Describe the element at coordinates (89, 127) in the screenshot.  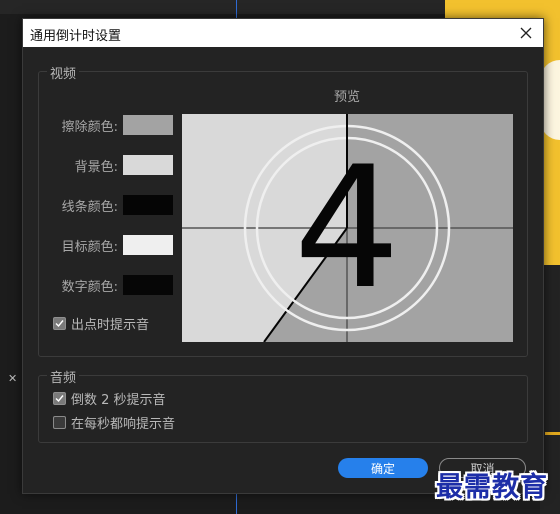
I see `wipe-color-label: 擦除颜色:` at that location.